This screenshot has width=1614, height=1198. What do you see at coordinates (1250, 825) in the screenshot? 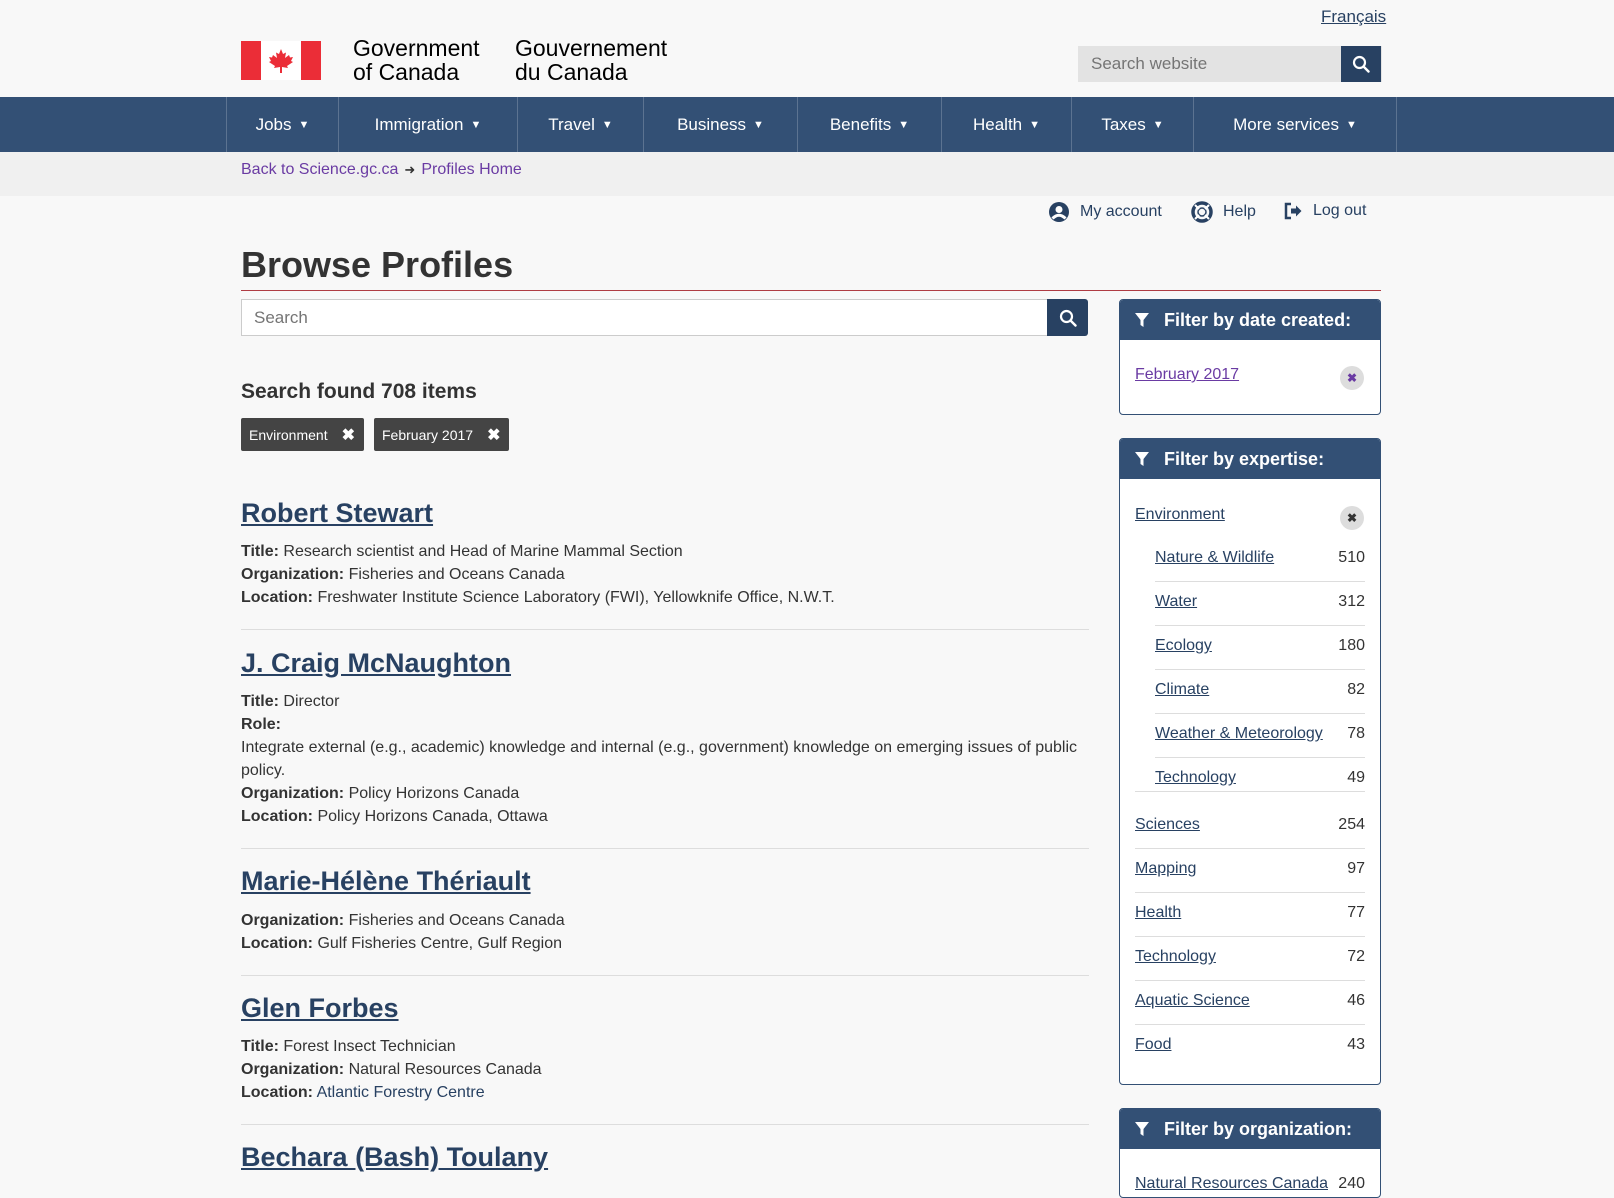
I see `facet-item: Sciences 254` at bounding box center [1250, 825].